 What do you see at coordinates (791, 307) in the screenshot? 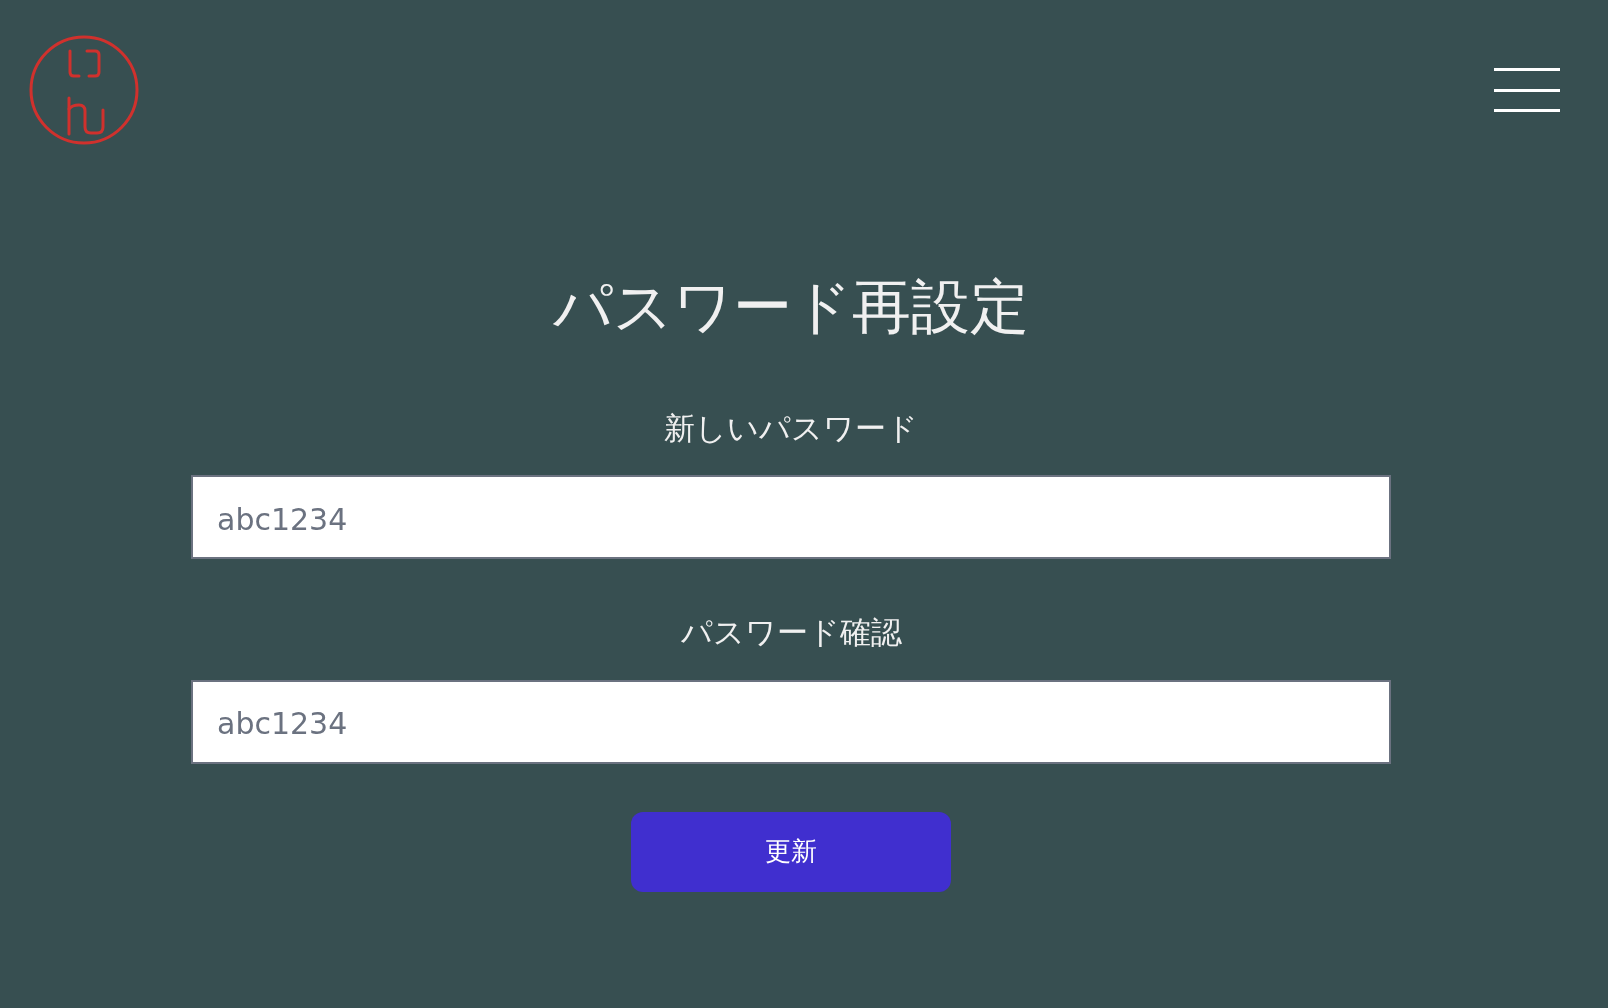
I see `page-title: パスワード再設定` at bounding box center [791, 307].